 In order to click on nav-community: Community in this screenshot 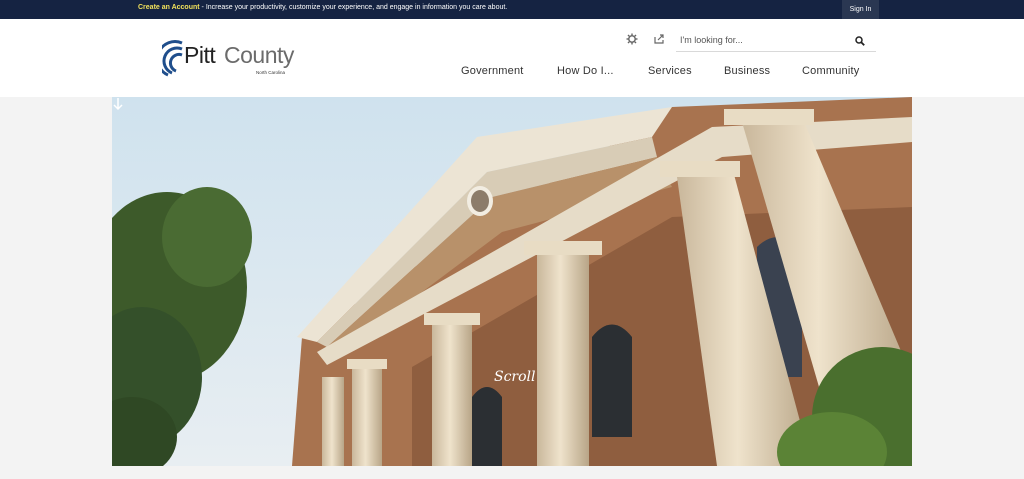, I will do `click(830, 71)`.